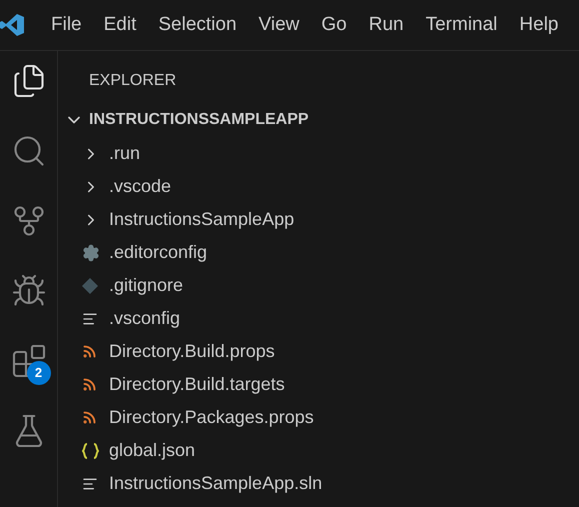 The width and height of the screenshot is (579, 507). I want to click on tree-item: .vscode, so click(318, 186).